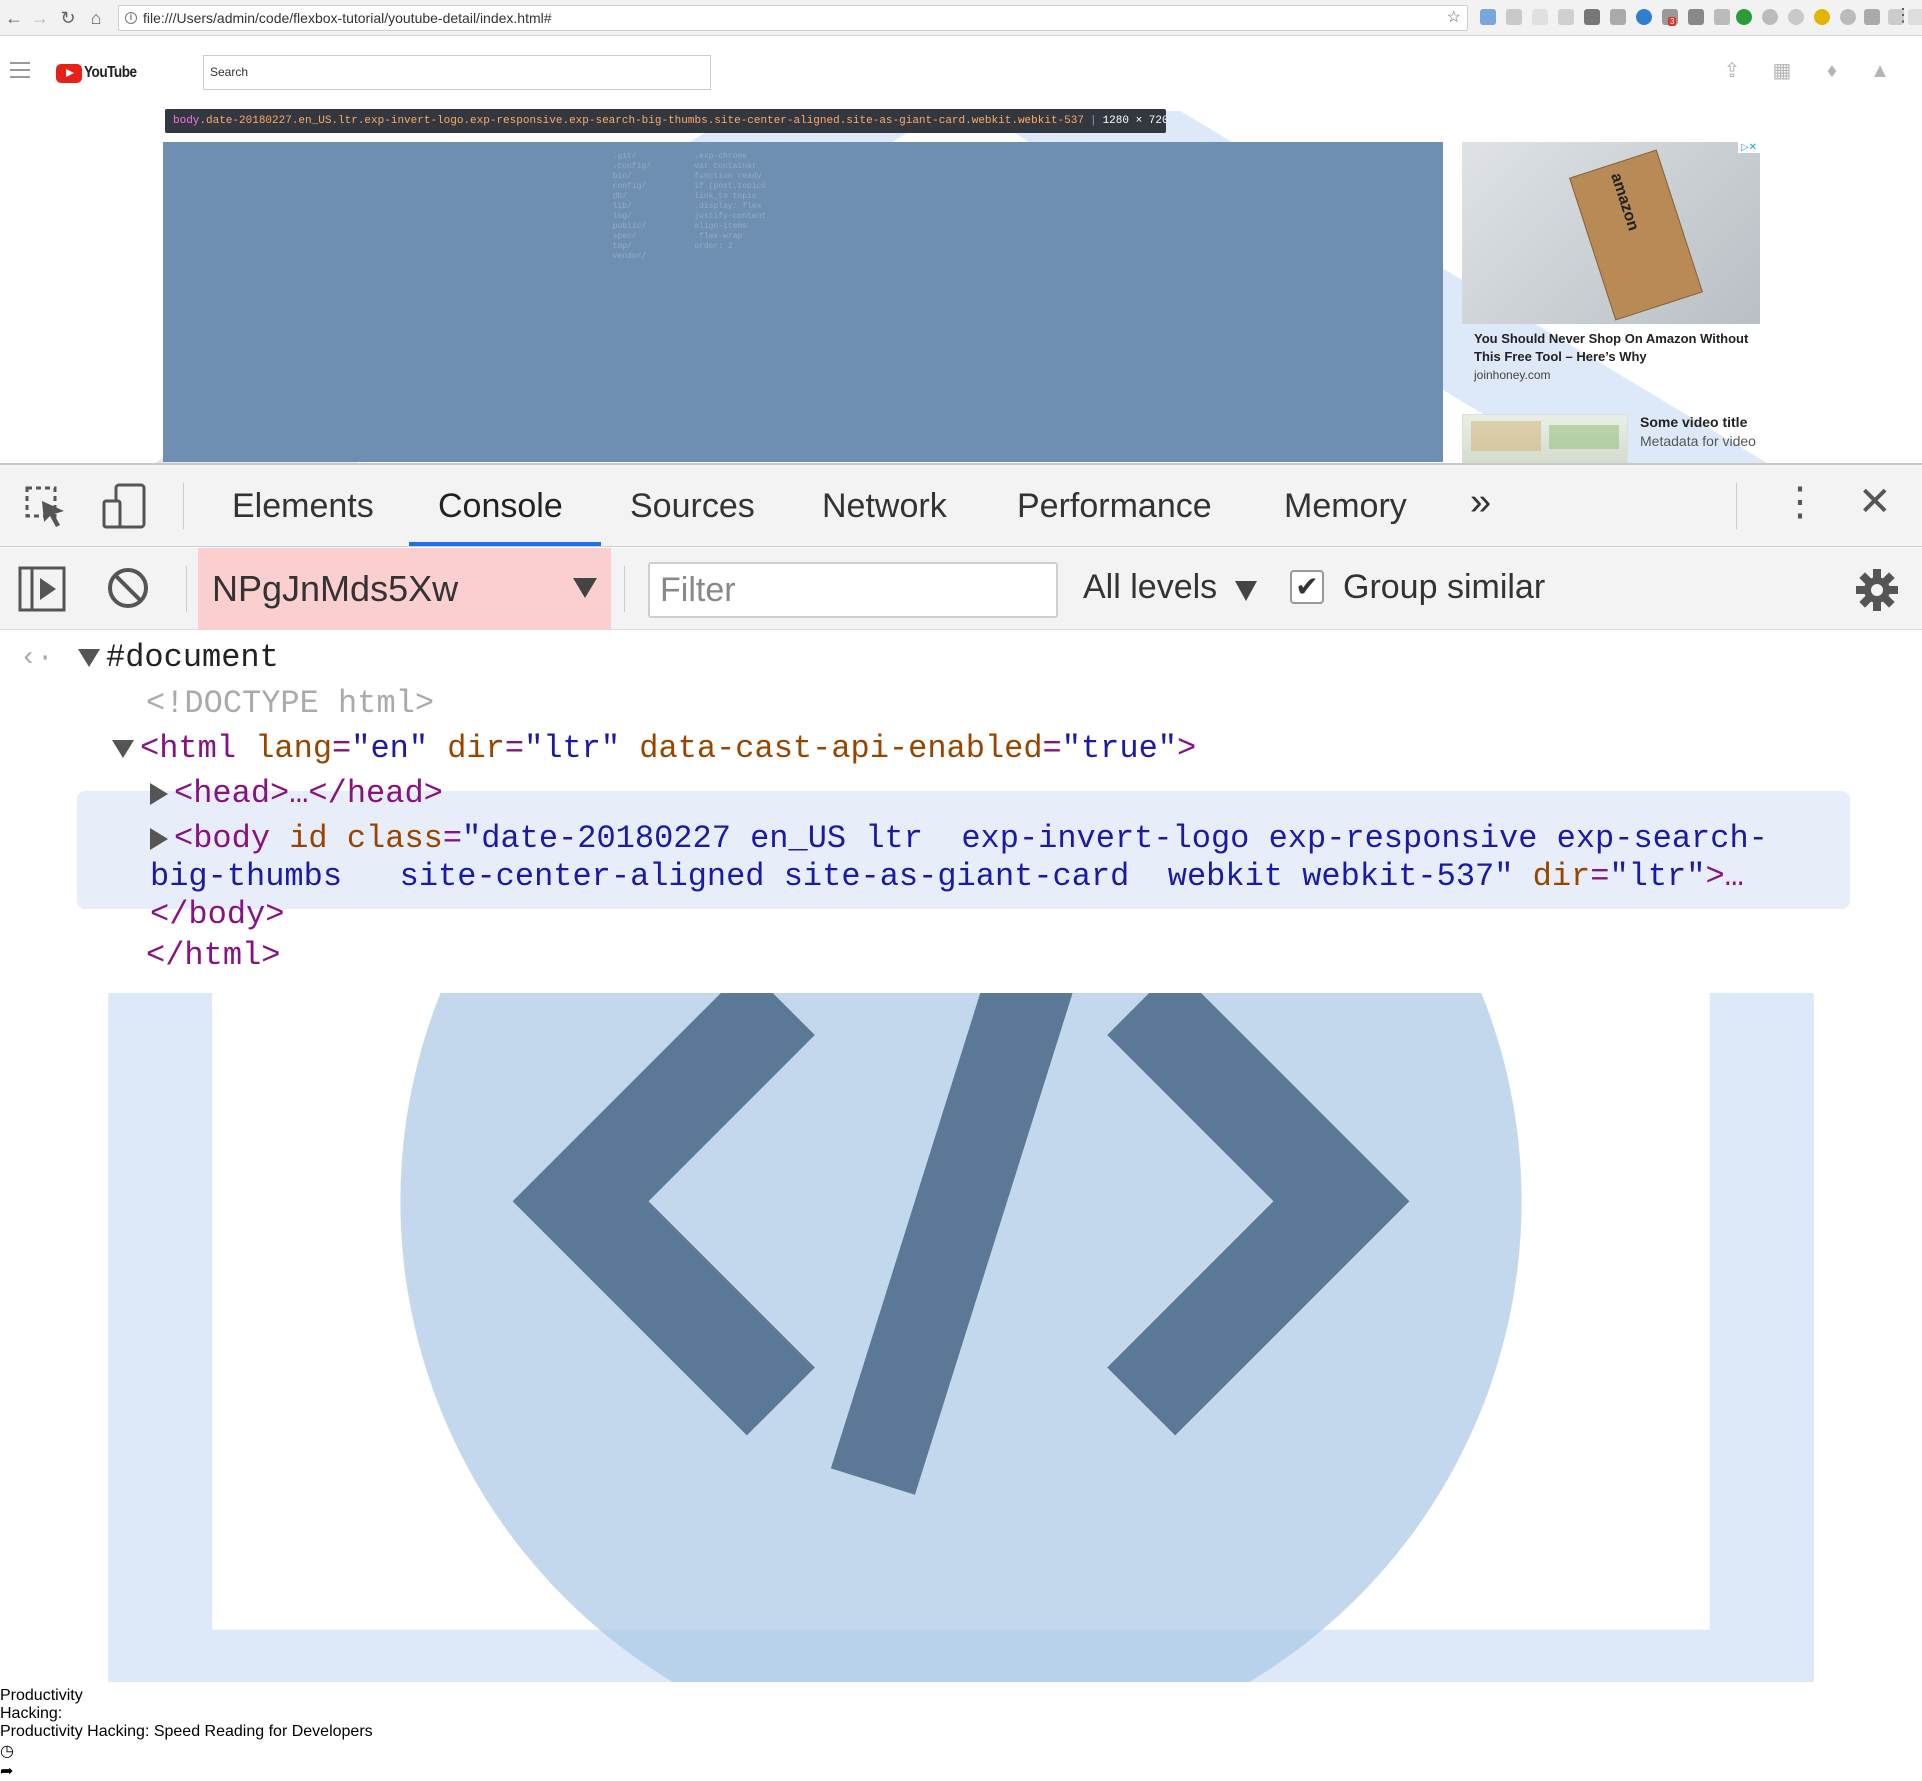 The height and width of the screenshot is (1781, 1922). Describe the element at coordinates (1698, 441) in the screenshot. I see `recommended-metadata: Metadata for video` at that location.